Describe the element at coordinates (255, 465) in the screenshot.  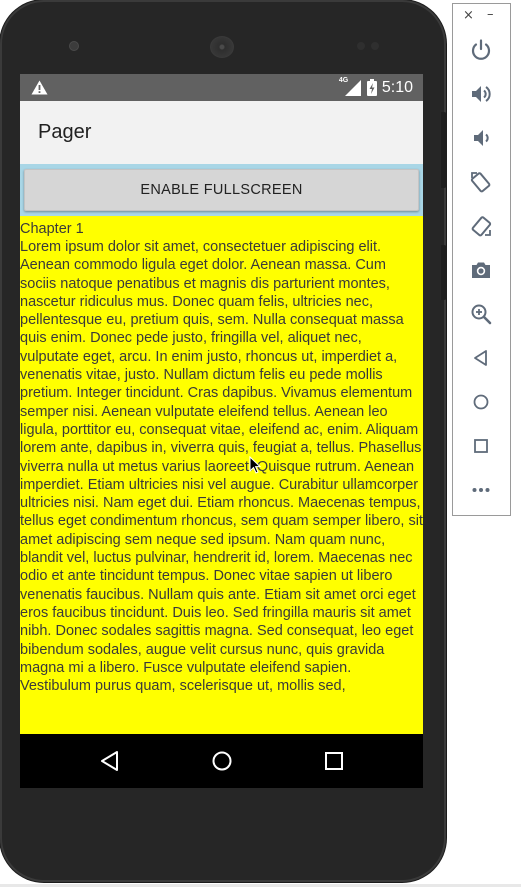
I see `mouse-cursor-icon` at that location.